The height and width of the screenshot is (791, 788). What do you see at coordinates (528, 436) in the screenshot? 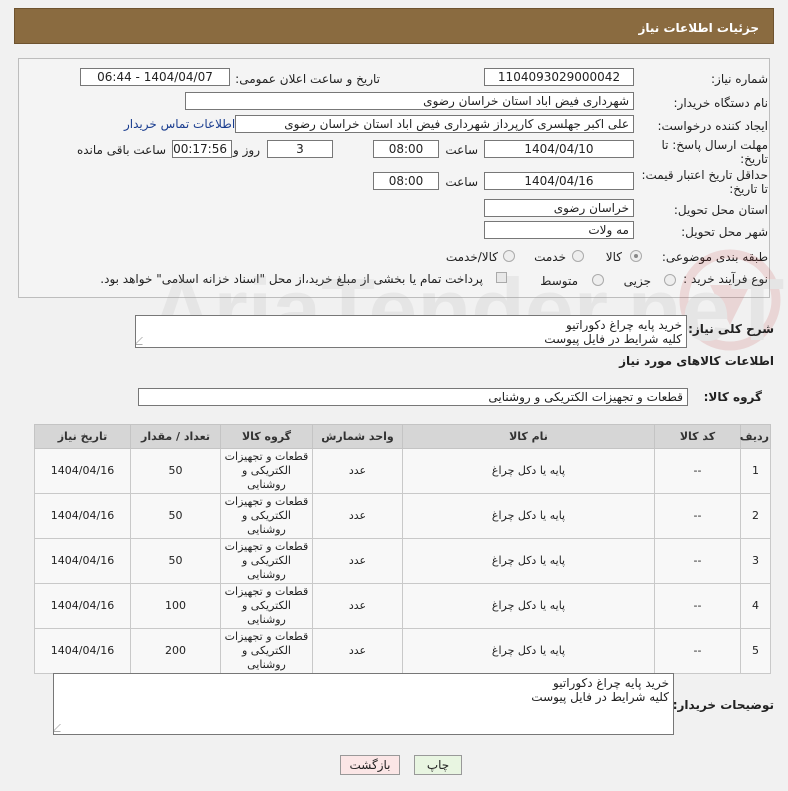
I see `col-header-name: نام کالا` at bounding box center [528, 436].